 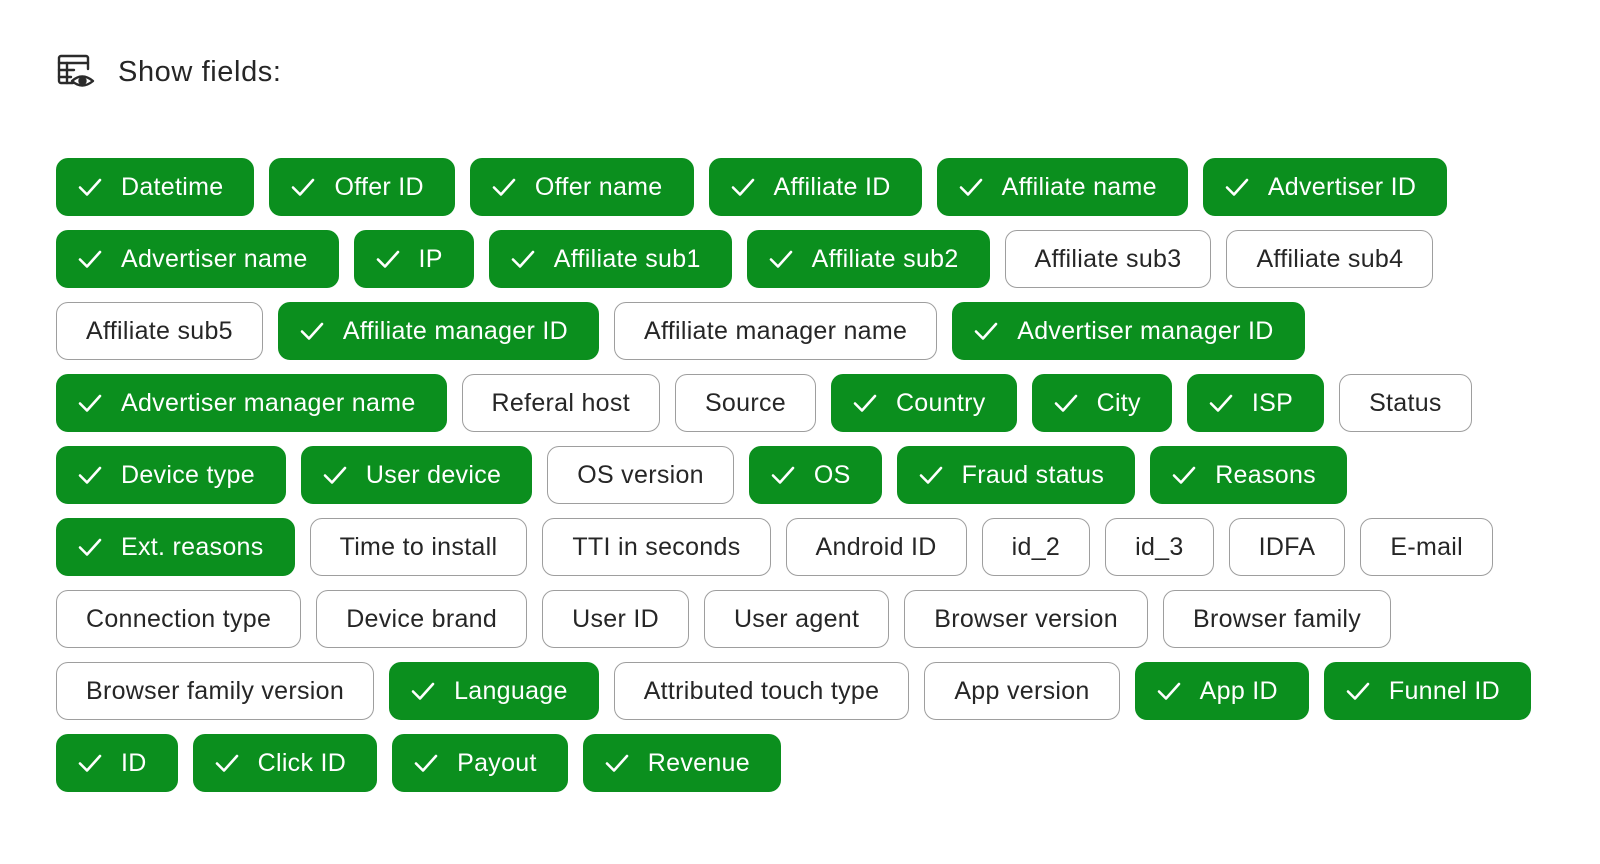 I want to click on field-chip-ext-reasons: Ext. reasons, so click(x=175, y=547).